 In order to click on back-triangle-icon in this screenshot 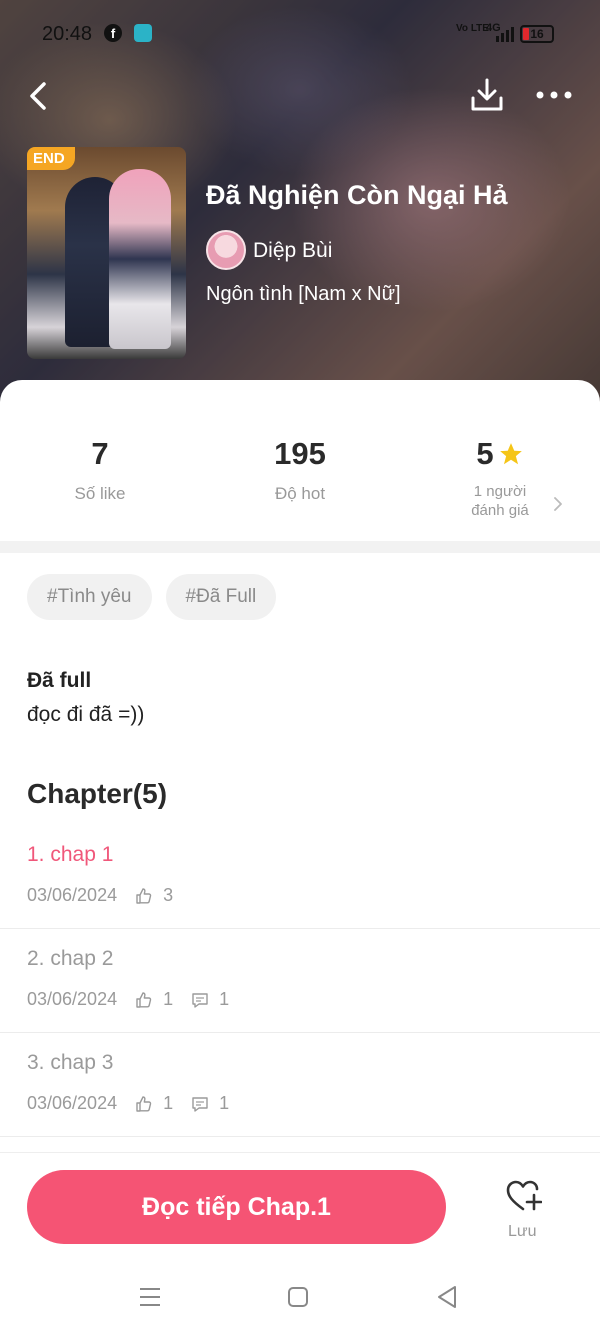, I will do `click(447, 1297)`.